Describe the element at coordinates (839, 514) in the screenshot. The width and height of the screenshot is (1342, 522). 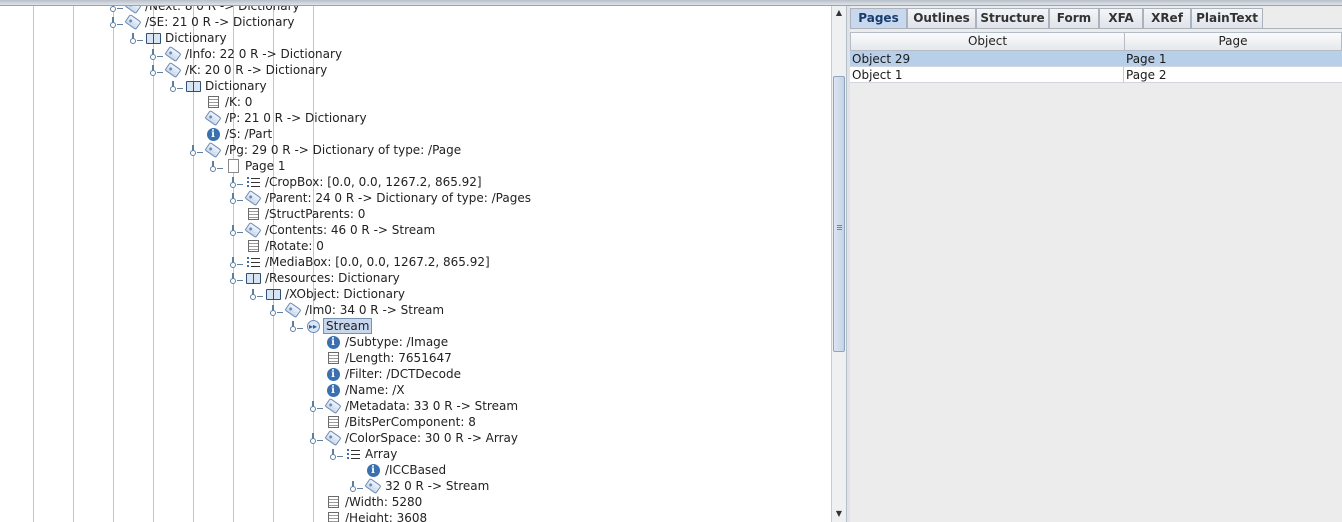
I see `scroll-down-arrow-icon: ▼` at that location.